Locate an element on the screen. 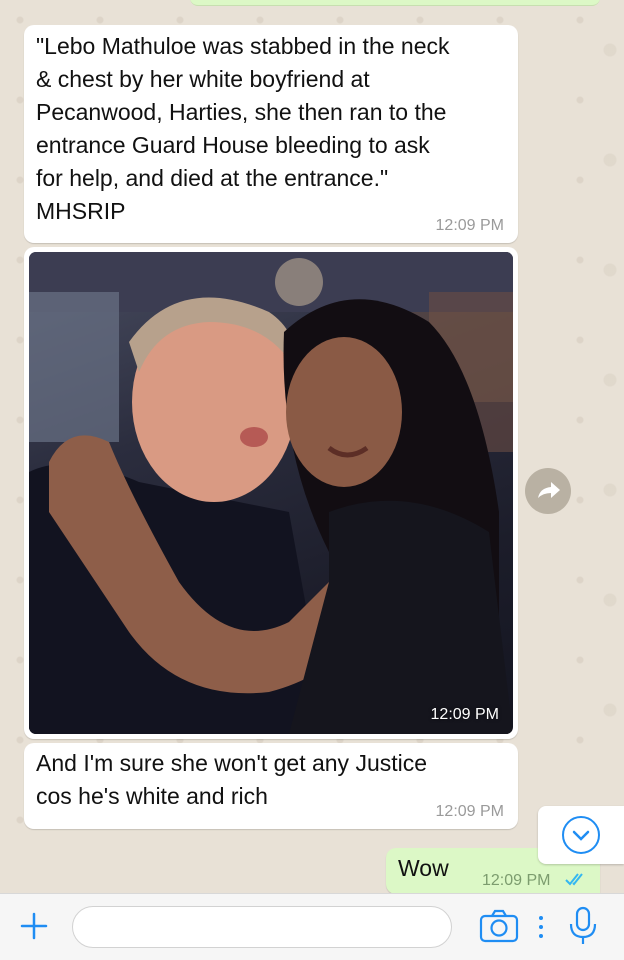 This screenshot has width=624, height=960. double-check-icon is located at coordinates (574, 879).